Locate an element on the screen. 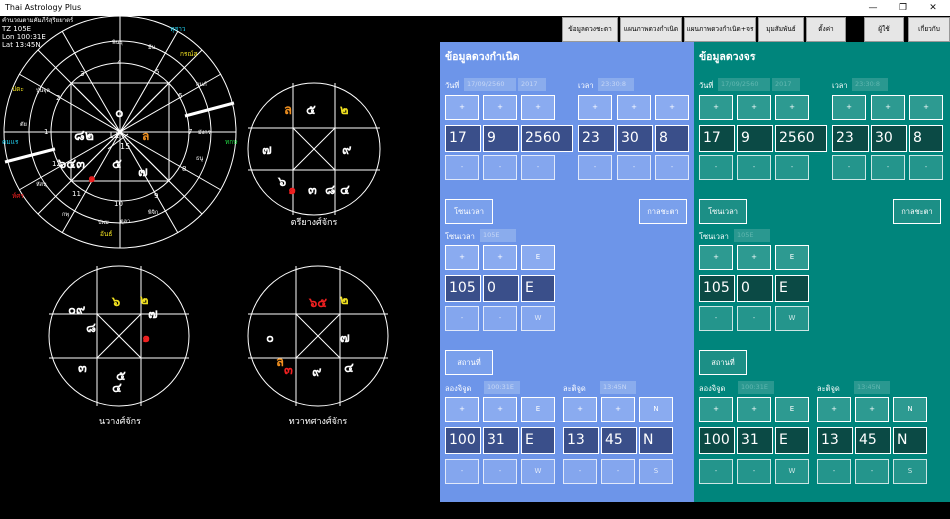 Image resolution: width=950 pixels, height=519 pixels. tab-chart-data: ข้อมูลดวงชะตา is located at coordinates (590, 29).